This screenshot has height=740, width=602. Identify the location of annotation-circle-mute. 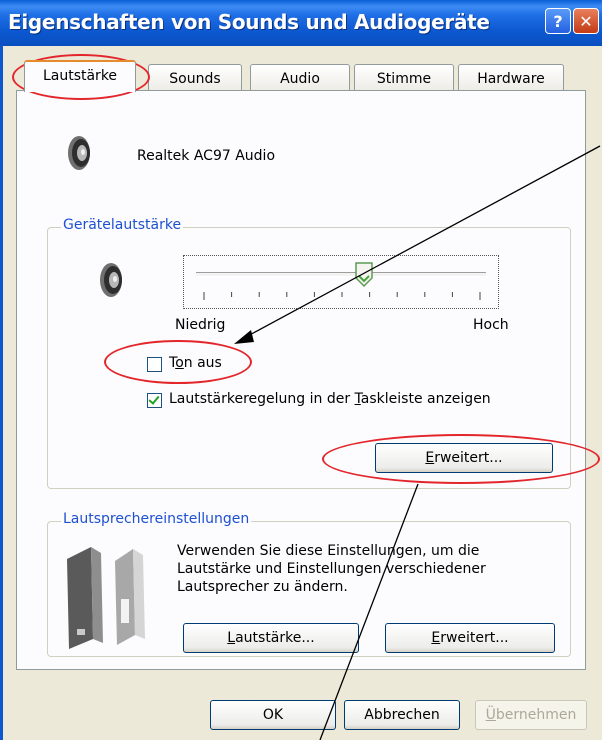
(178, 362).